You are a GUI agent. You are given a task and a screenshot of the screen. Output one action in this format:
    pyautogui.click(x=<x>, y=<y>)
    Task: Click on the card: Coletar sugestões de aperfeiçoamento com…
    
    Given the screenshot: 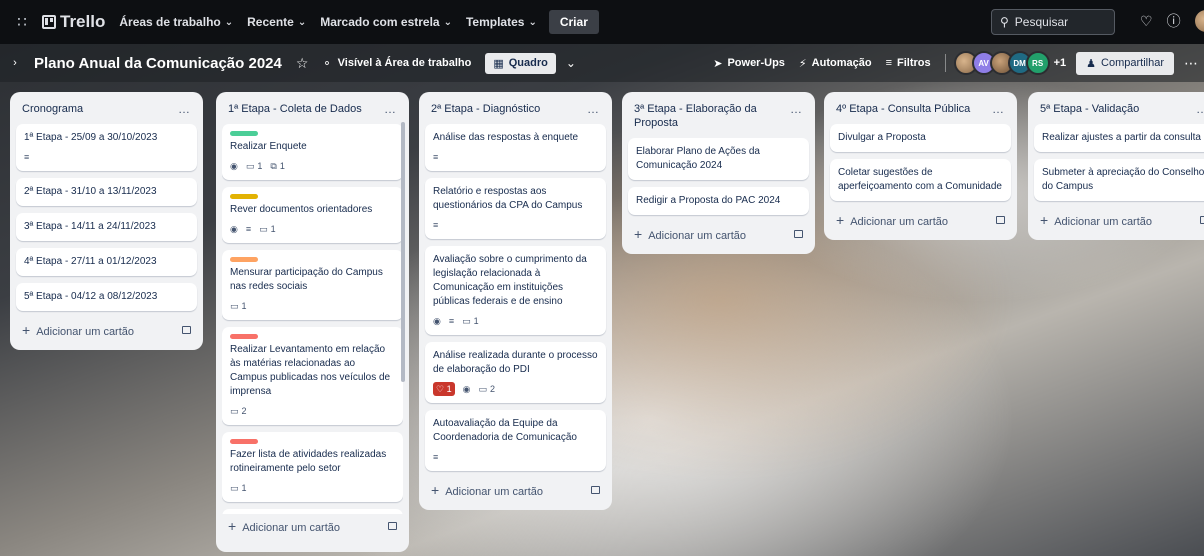 What is the action you would take?
    pyautogui.click(x=920, y=180)
    